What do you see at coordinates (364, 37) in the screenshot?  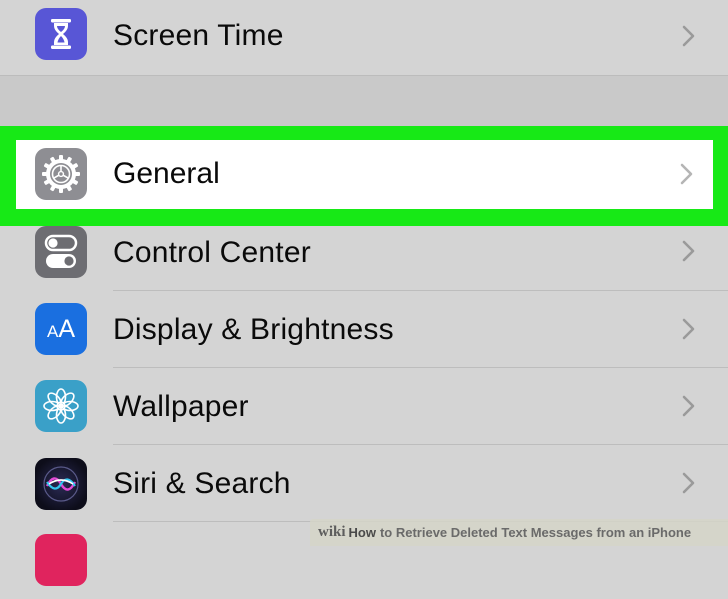 I see `settings-row-screen-time: Screen Time` at bounding box center [364, 37].